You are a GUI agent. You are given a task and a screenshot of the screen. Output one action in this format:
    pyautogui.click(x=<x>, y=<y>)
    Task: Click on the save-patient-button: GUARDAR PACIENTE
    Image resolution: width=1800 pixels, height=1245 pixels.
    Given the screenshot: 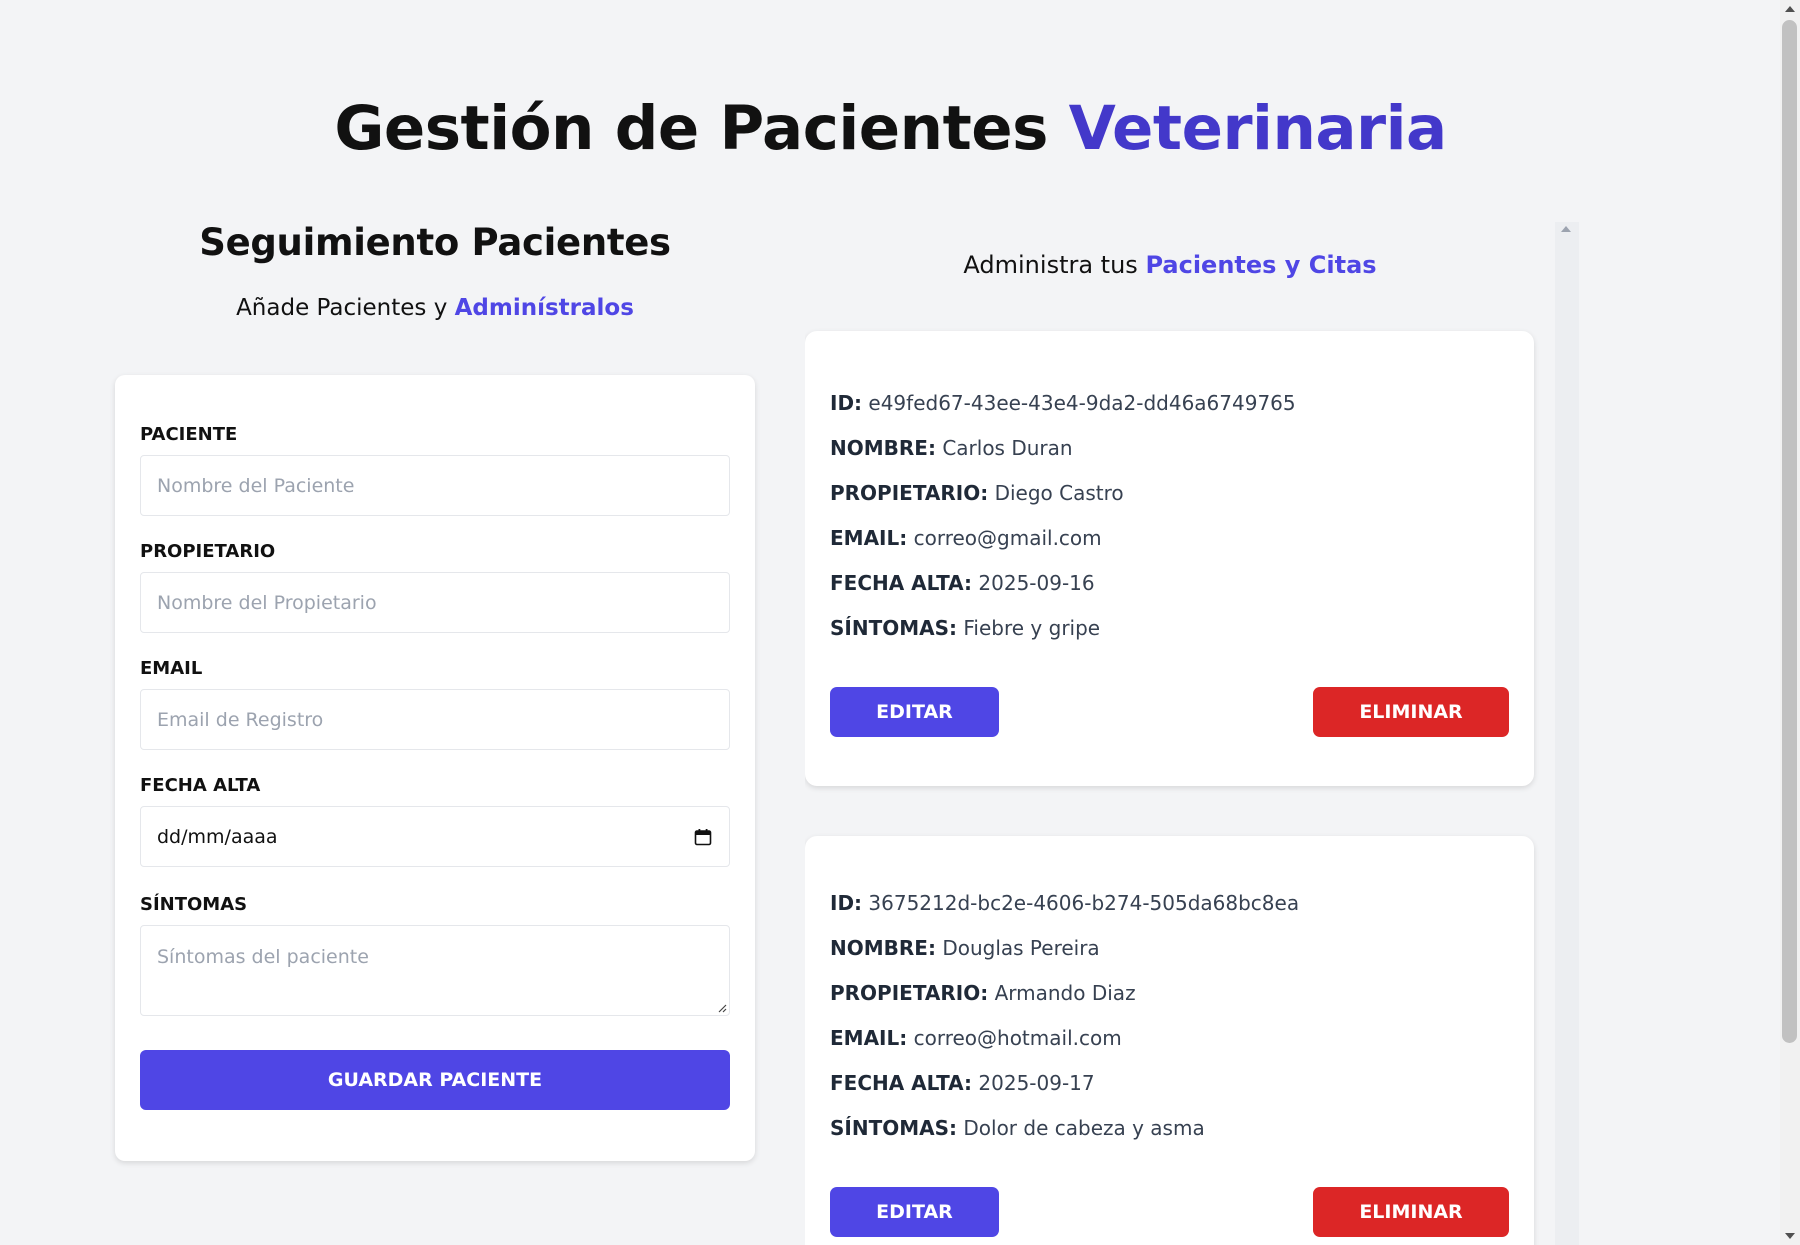 What is the action you would take?
    pyautogui.click(x=435, y=1080)
    